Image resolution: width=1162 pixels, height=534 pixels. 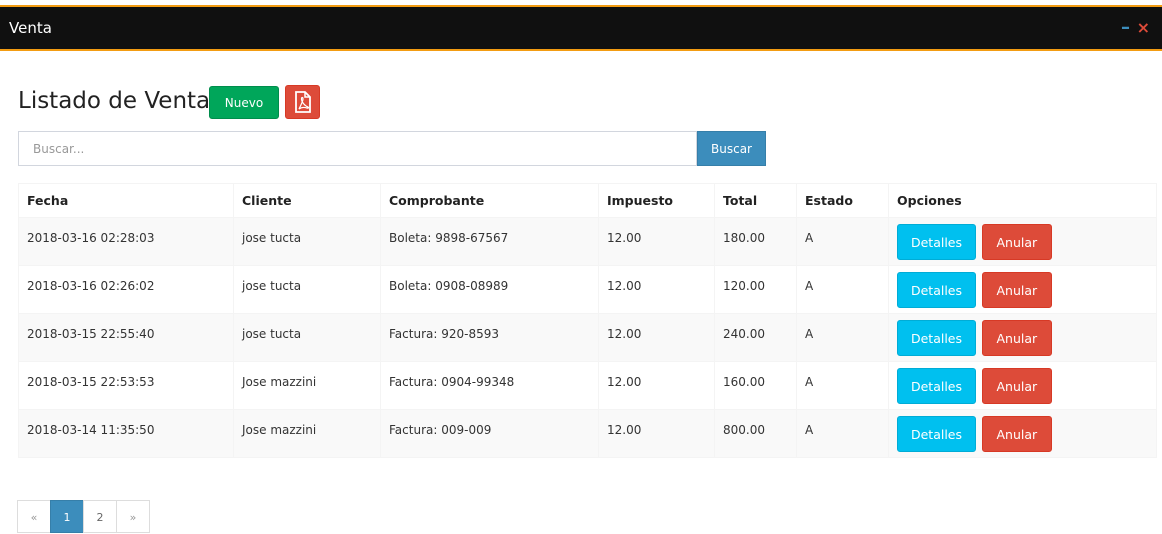 What do you see at coordinates (126, 241) in the screenshot?
I see `cell-fecha: 2018-03-16 02:28:03` at bounding box center [126, 241].